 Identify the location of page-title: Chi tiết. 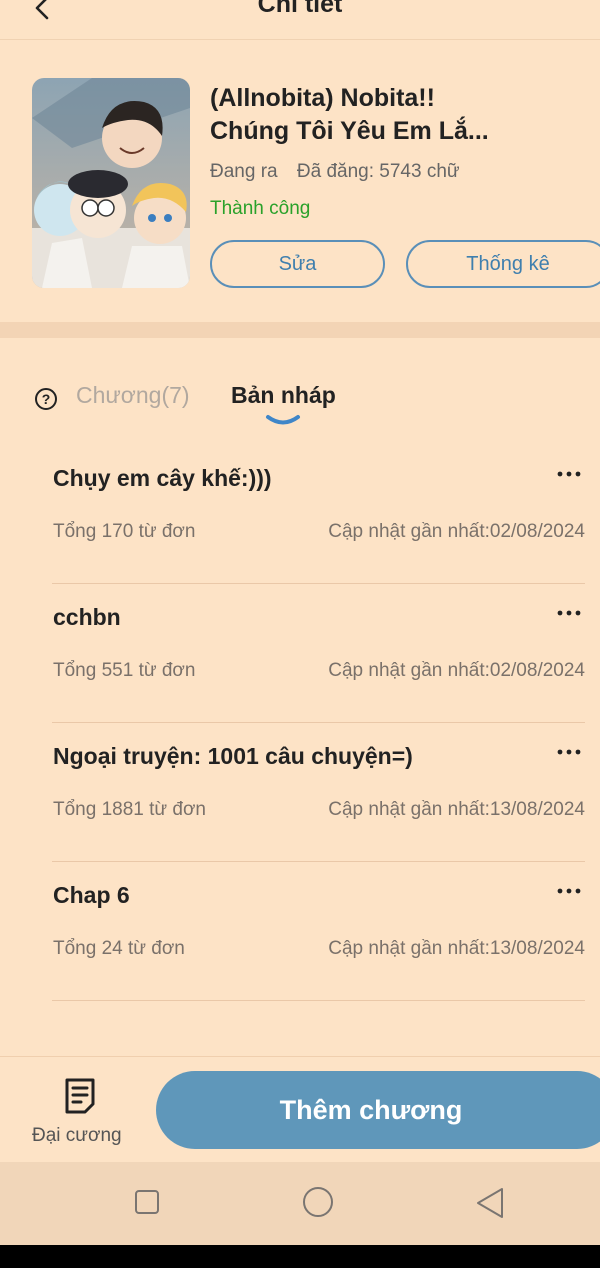
(300, 9).